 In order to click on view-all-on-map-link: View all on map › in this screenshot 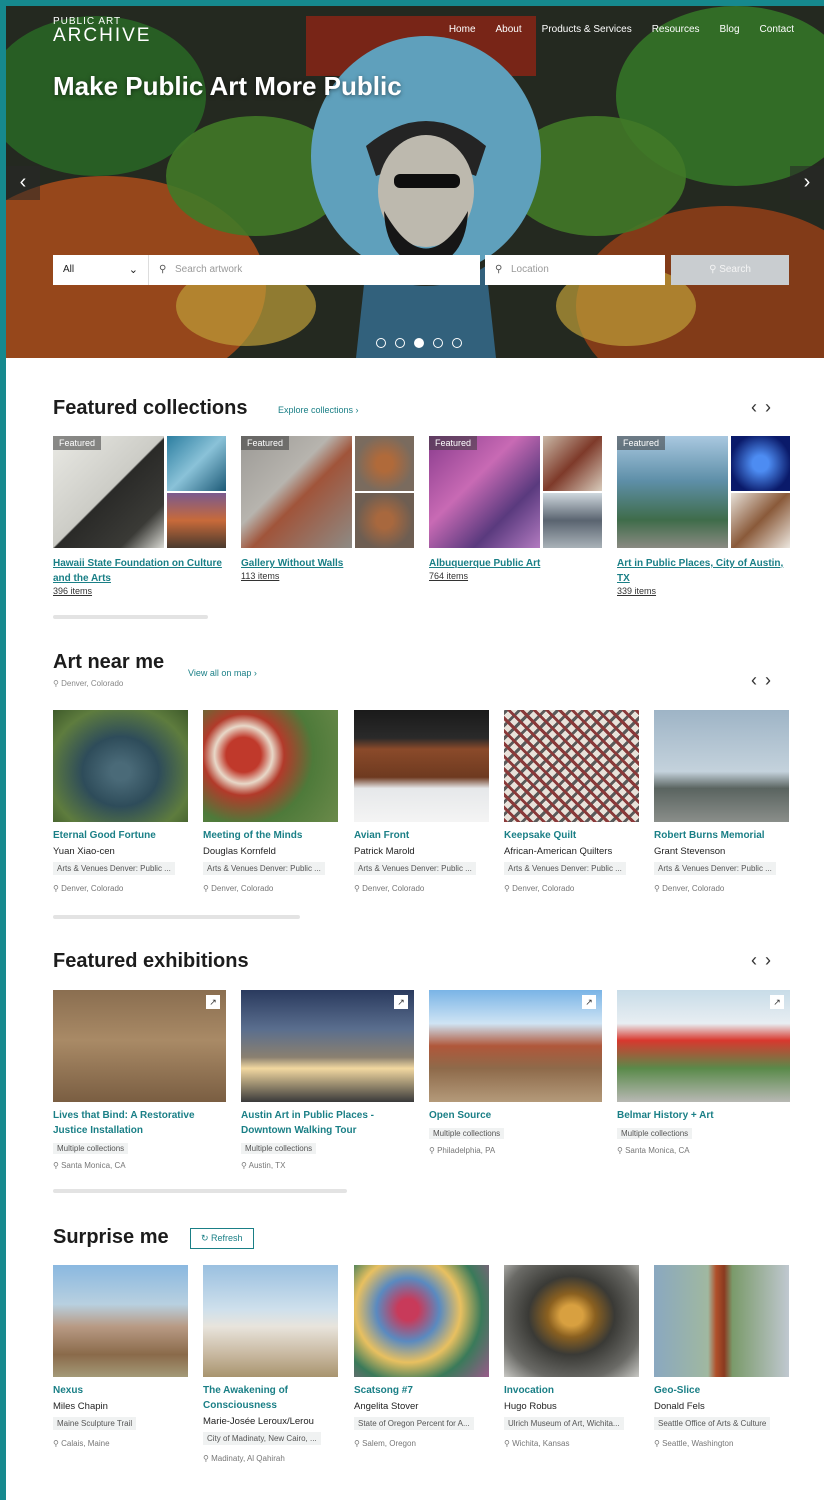, I will do `click(222, 673)`.